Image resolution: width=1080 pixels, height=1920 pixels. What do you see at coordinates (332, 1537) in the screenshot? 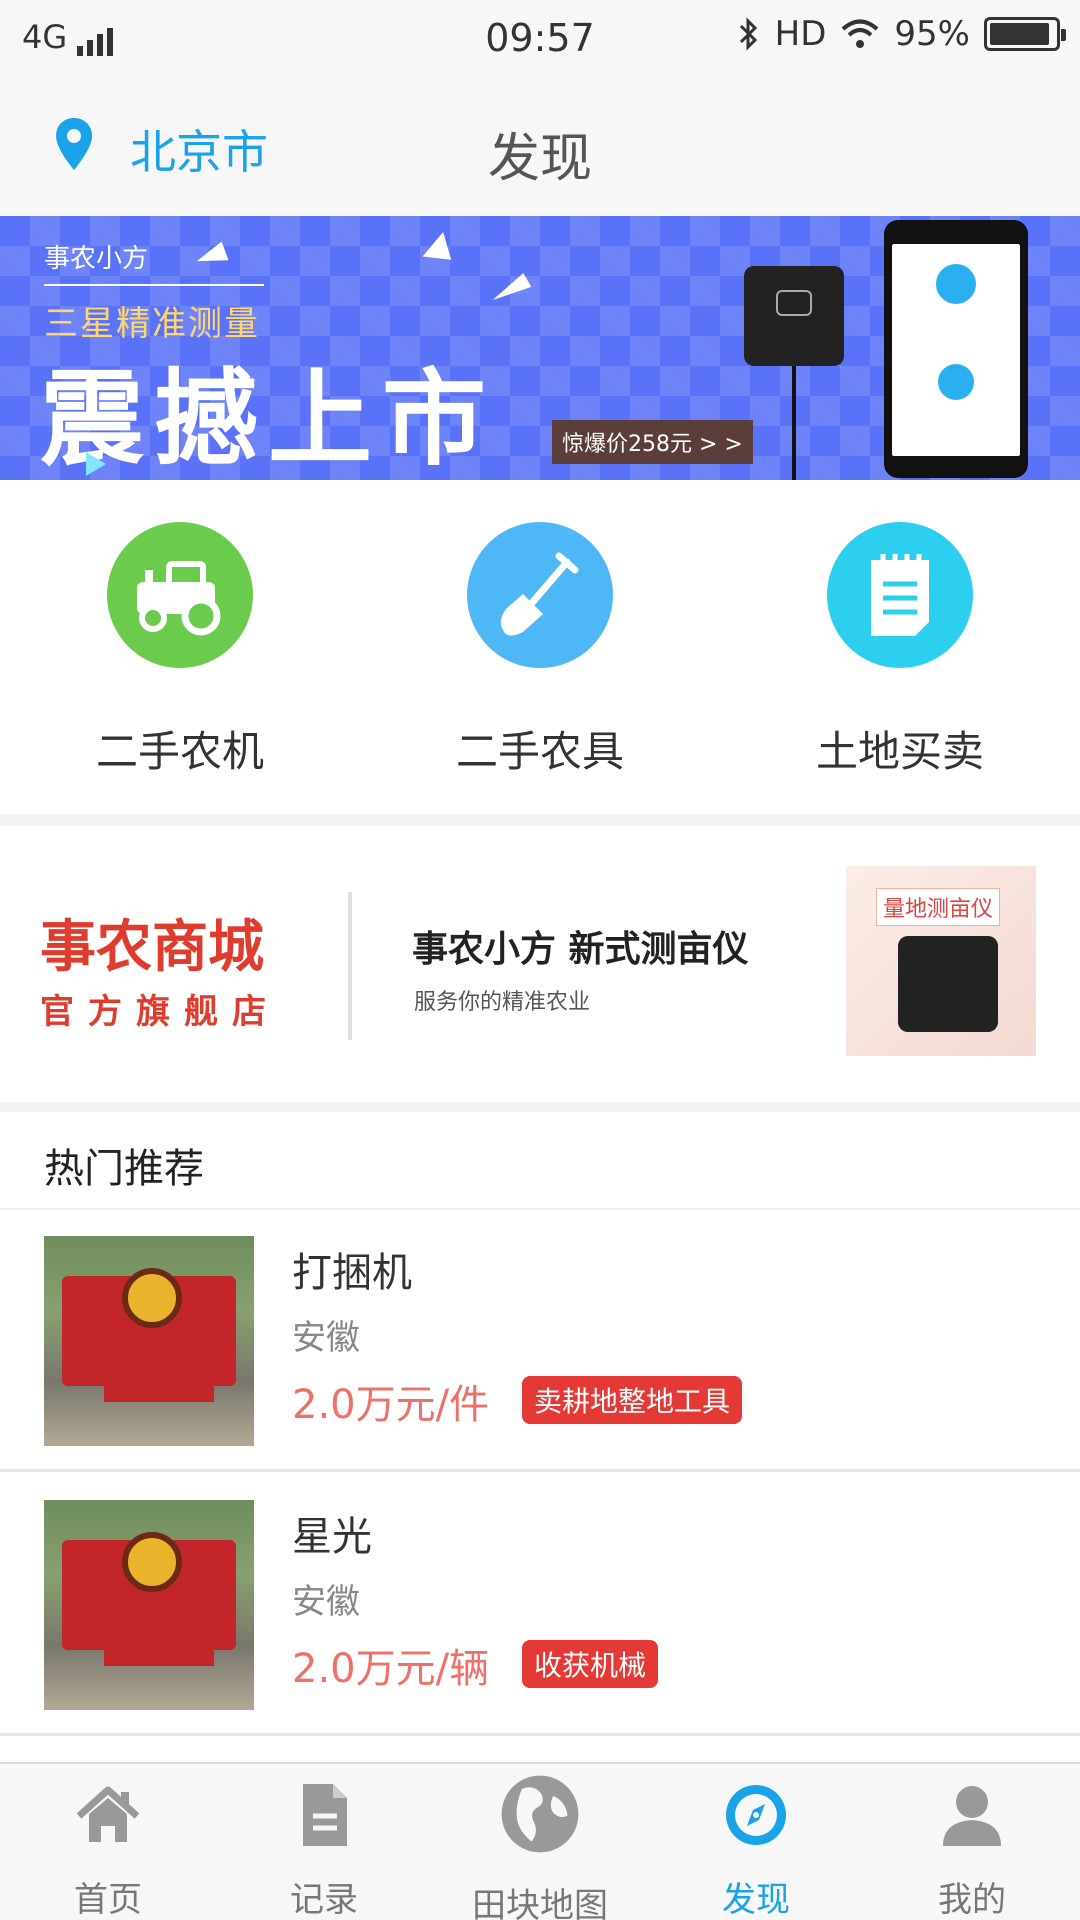
I see `item-name: 星光` at bounding box center [332, 1537].